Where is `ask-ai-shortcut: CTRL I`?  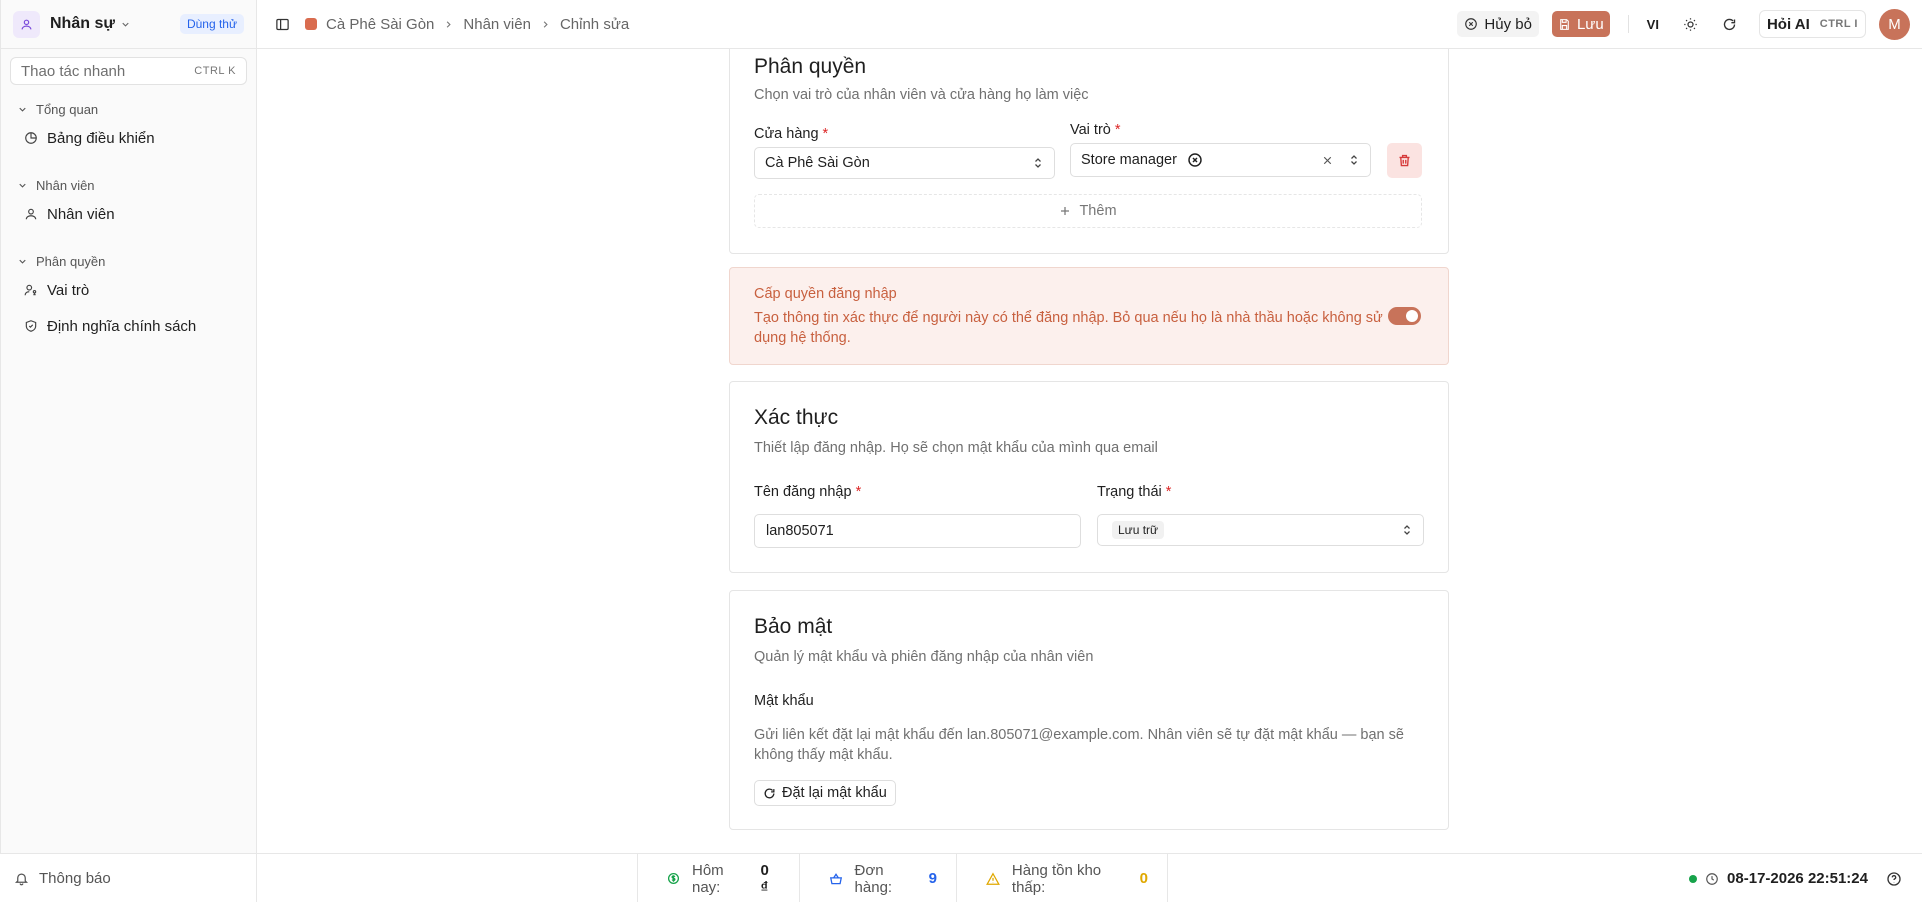
ask-ai-shortcut: CTRL I is located at coordinates (1838, 24).